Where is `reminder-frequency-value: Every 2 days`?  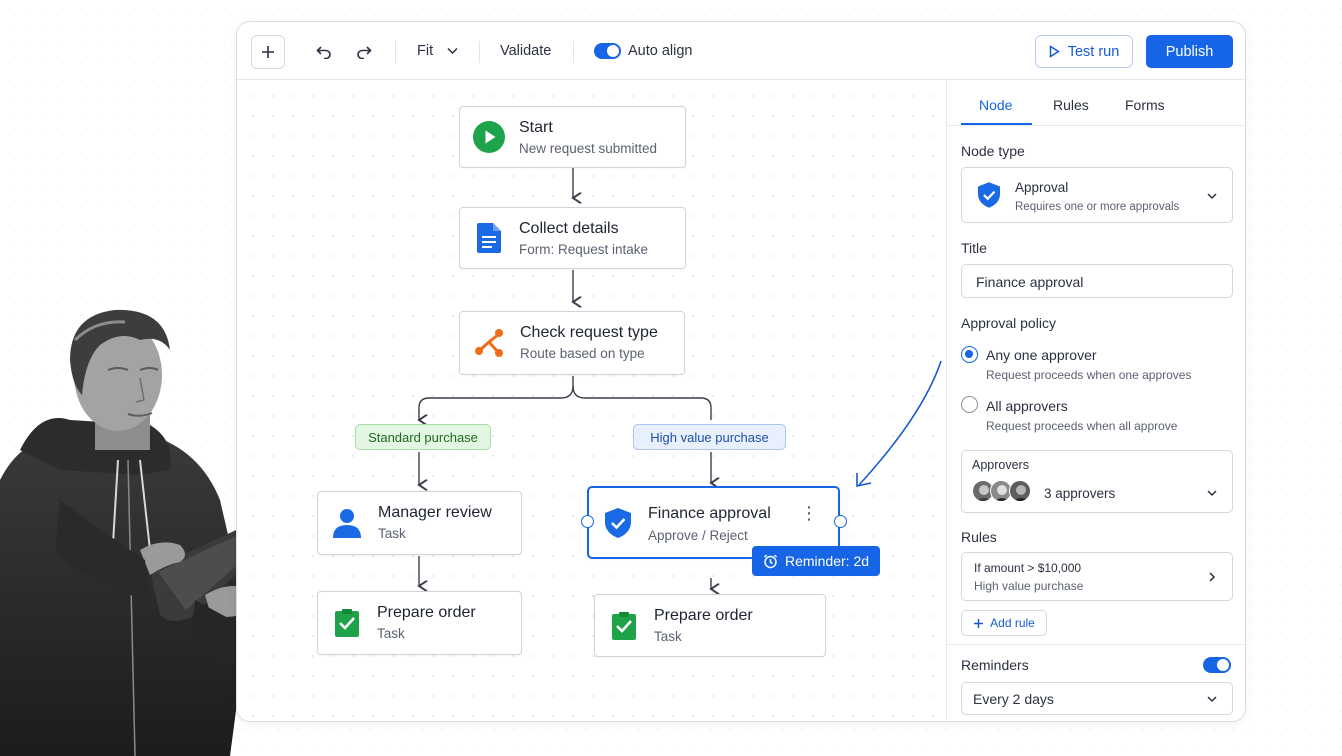 reminder-frequency-value: Every 2 days is located at coordinates (1013, 699).